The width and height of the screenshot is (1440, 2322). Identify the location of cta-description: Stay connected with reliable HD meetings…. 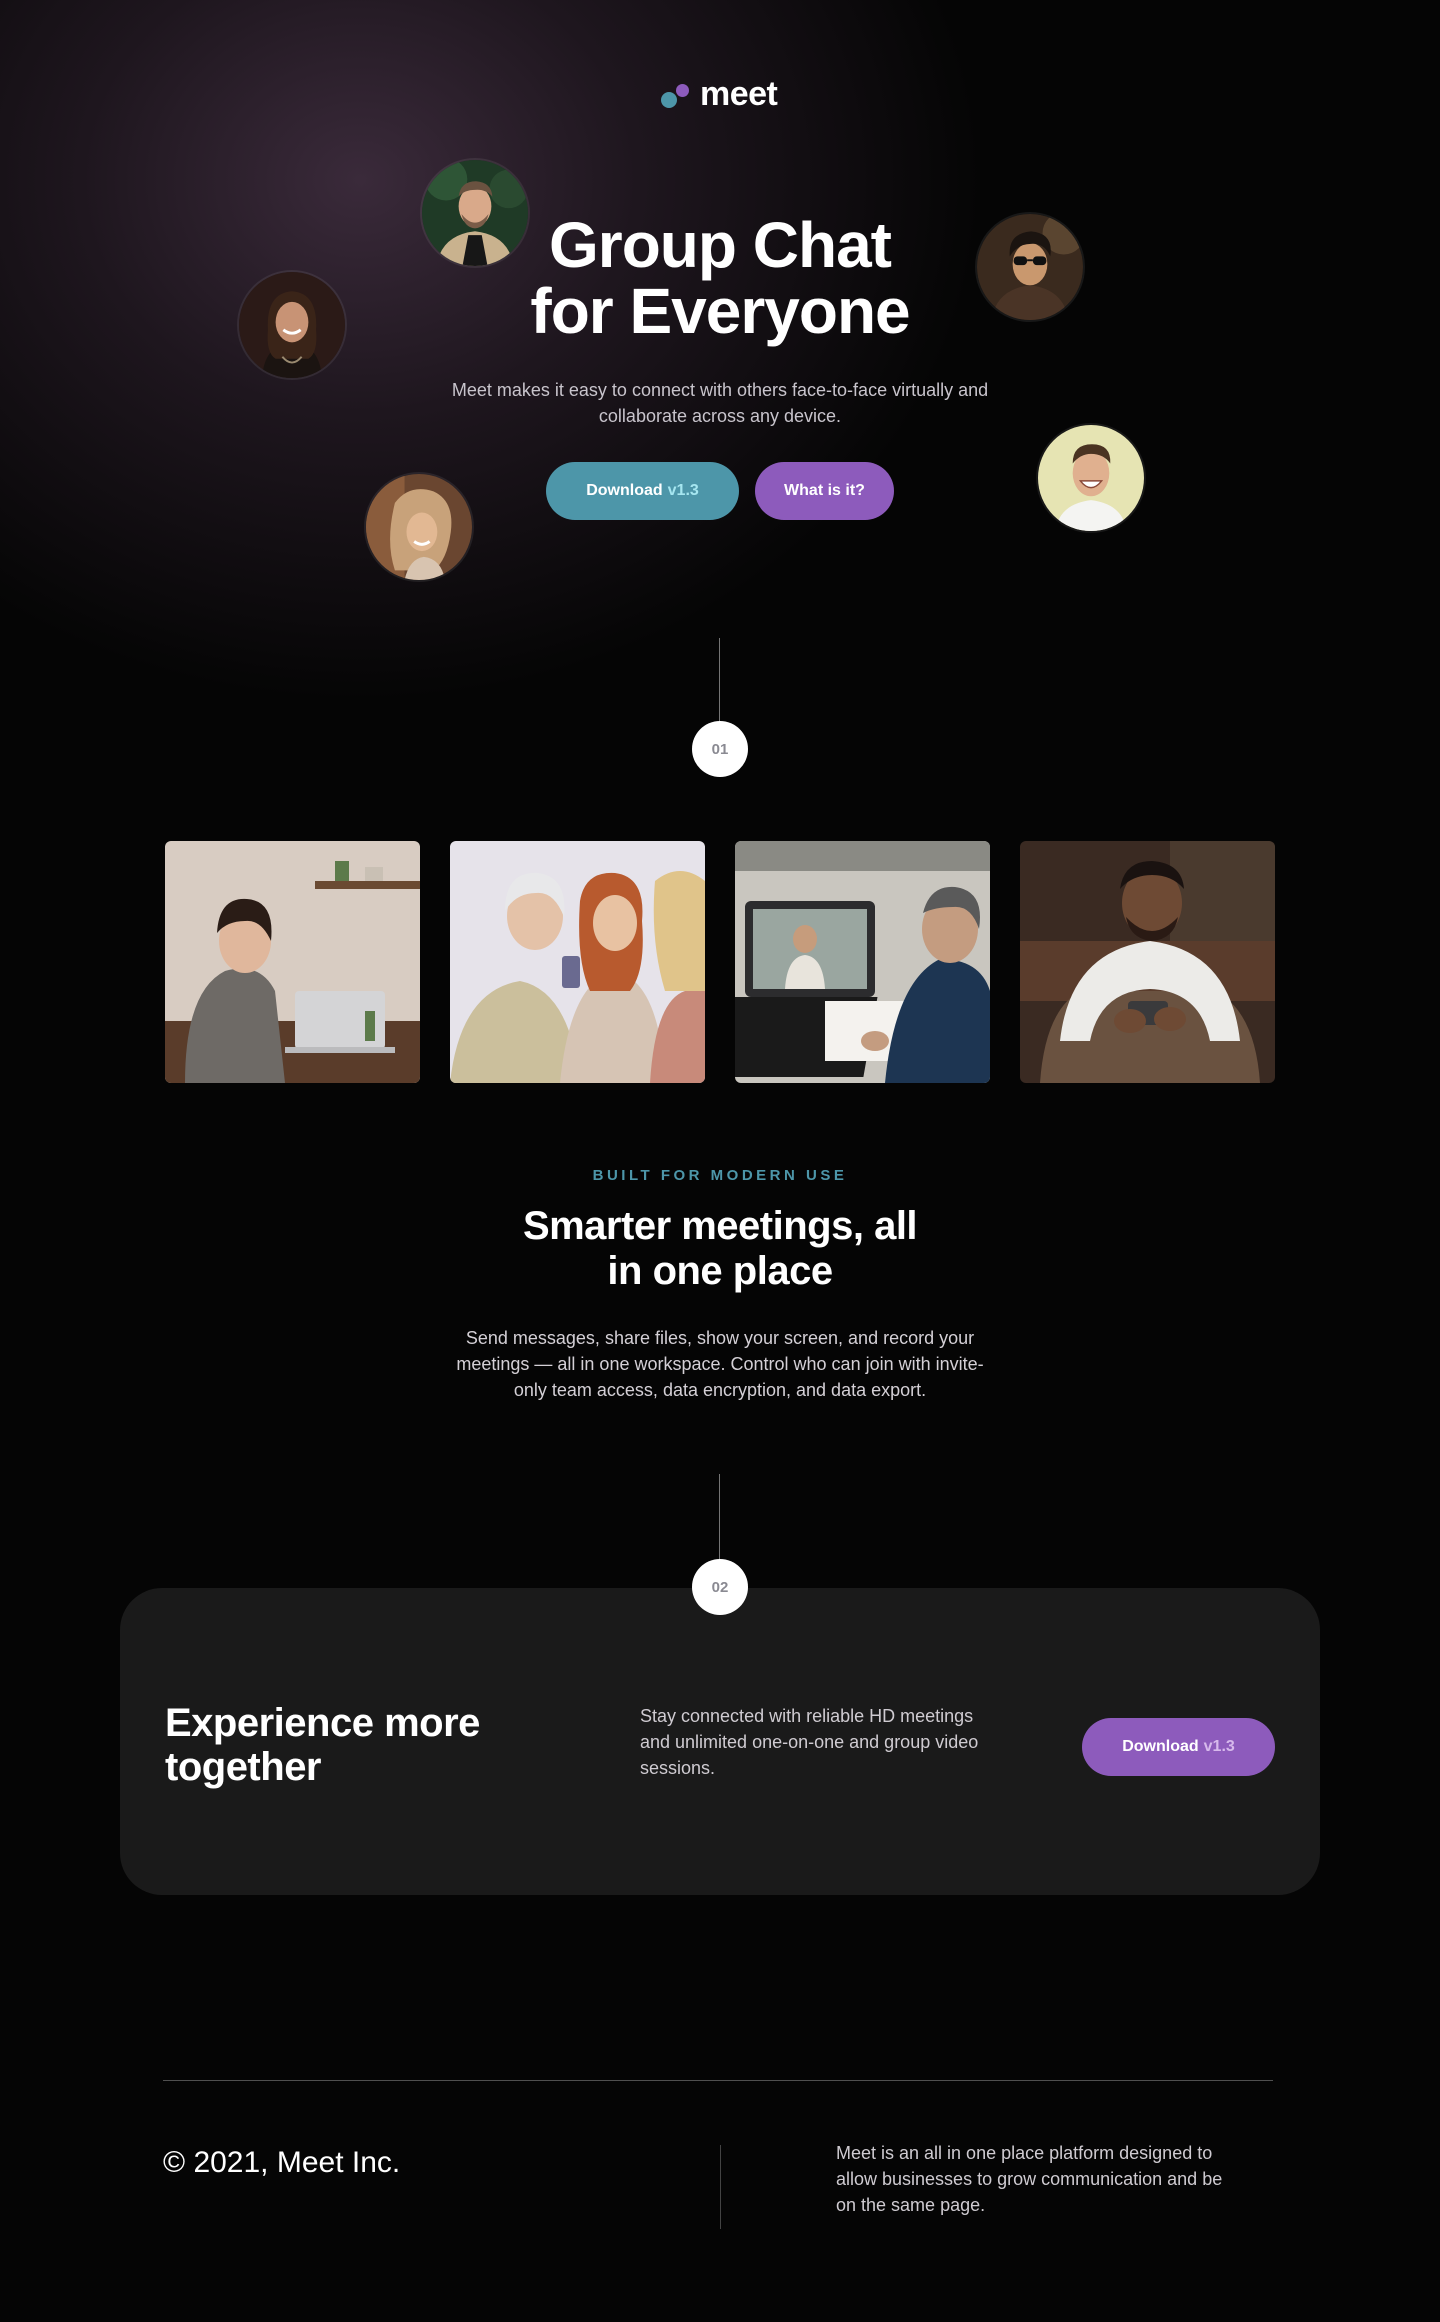
(809, 1742).